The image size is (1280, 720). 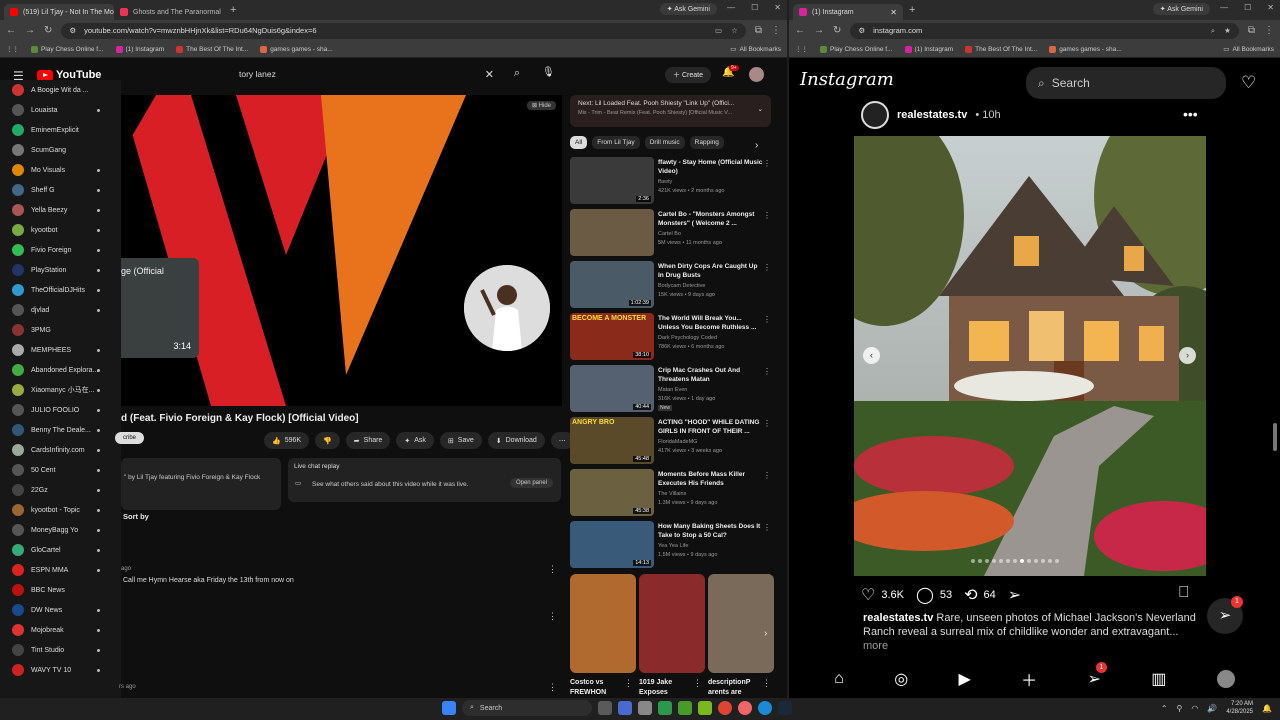 I want to click on sidebar-channel-item: CardsInfinity.com, so click(x=60, y=450).